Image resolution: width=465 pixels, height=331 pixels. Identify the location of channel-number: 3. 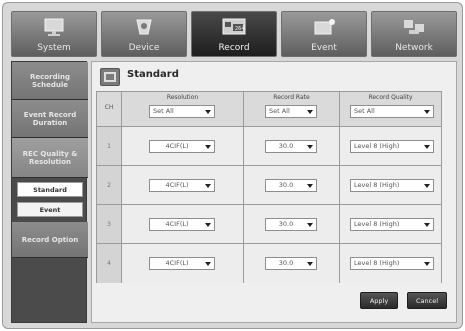
(109, 224).